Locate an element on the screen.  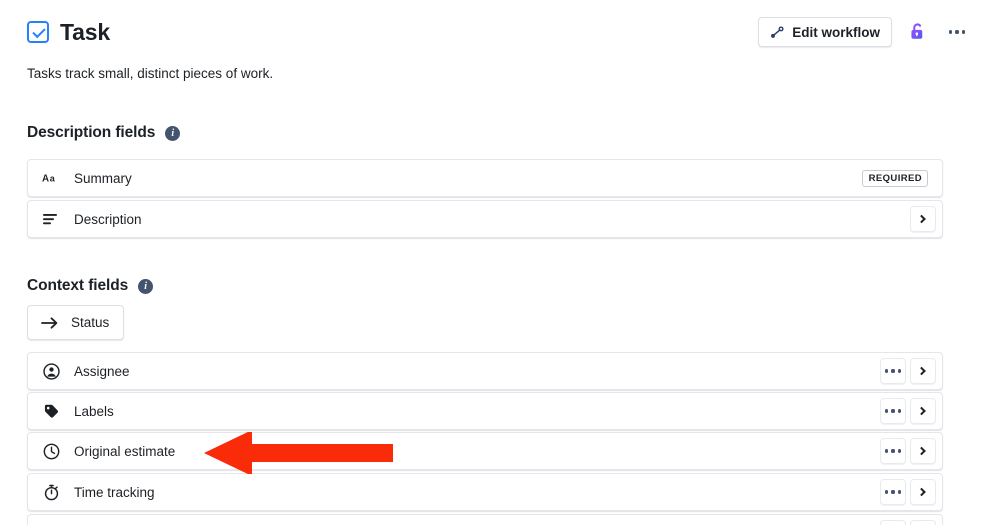
section-header-description-fields: Description fields i is located at coordinates (104, 133).